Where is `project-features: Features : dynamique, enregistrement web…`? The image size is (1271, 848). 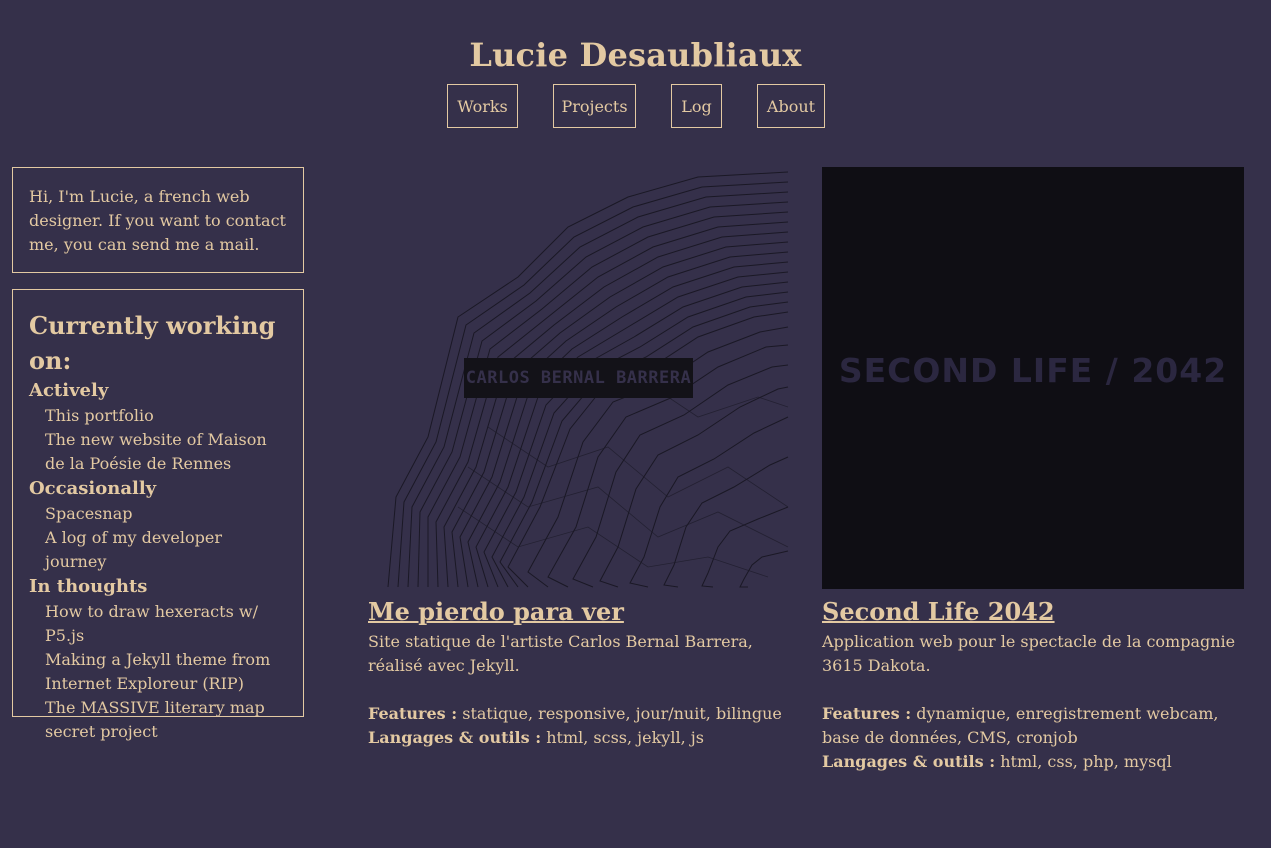
project-features: Features : dynamique, enregistrement web… is located at coordinates (1033, 726).